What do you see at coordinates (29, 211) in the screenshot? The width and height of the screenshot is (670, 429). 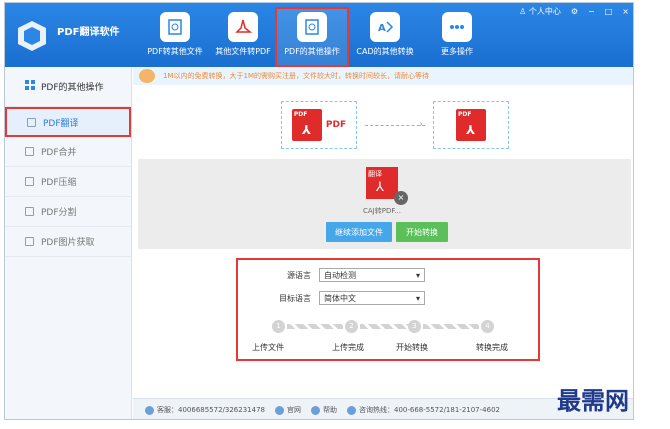 I see `split-doc-icon` at bounding box center [29, 211].